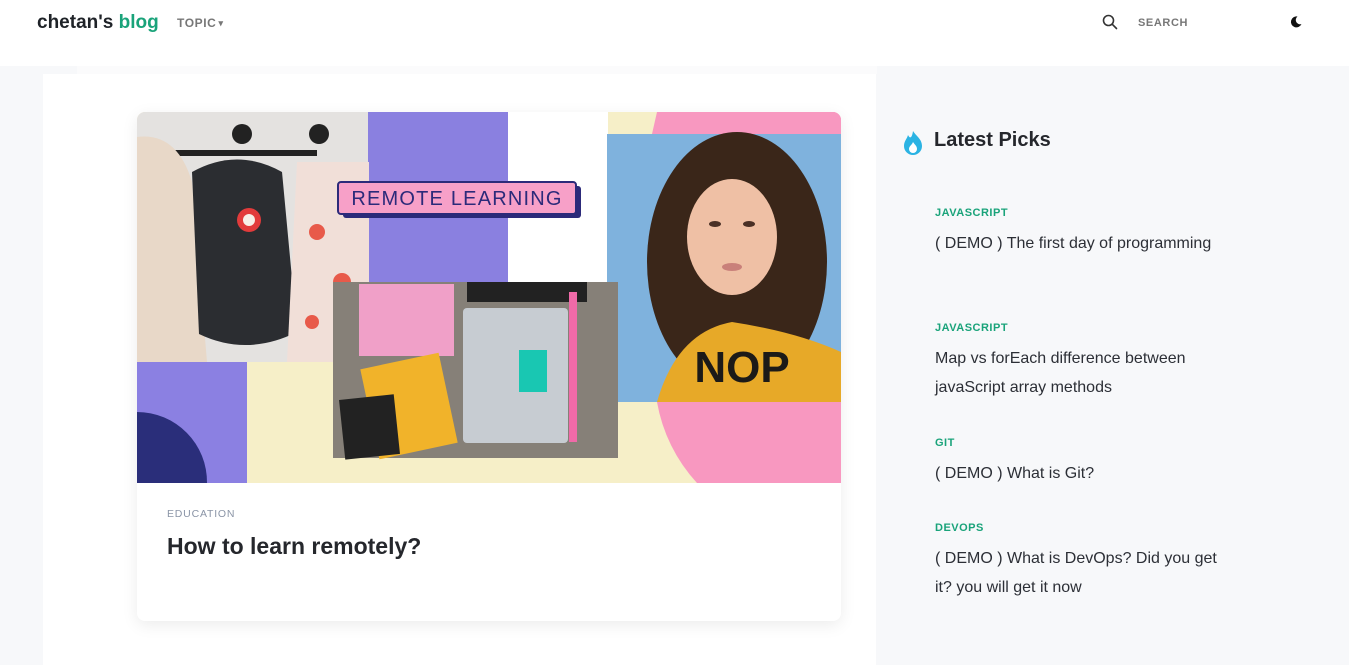 This screenshot has height=665, width=1349. I want to click on search-icon, so click(1110, 22).